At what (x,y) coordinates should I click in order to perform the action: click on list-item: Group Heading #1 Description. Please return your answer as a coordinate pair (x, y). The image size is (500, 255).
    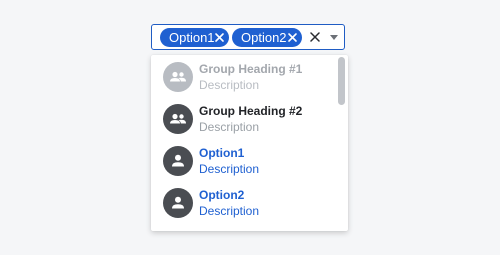
    Looking at the image, I should click on (244, 78).